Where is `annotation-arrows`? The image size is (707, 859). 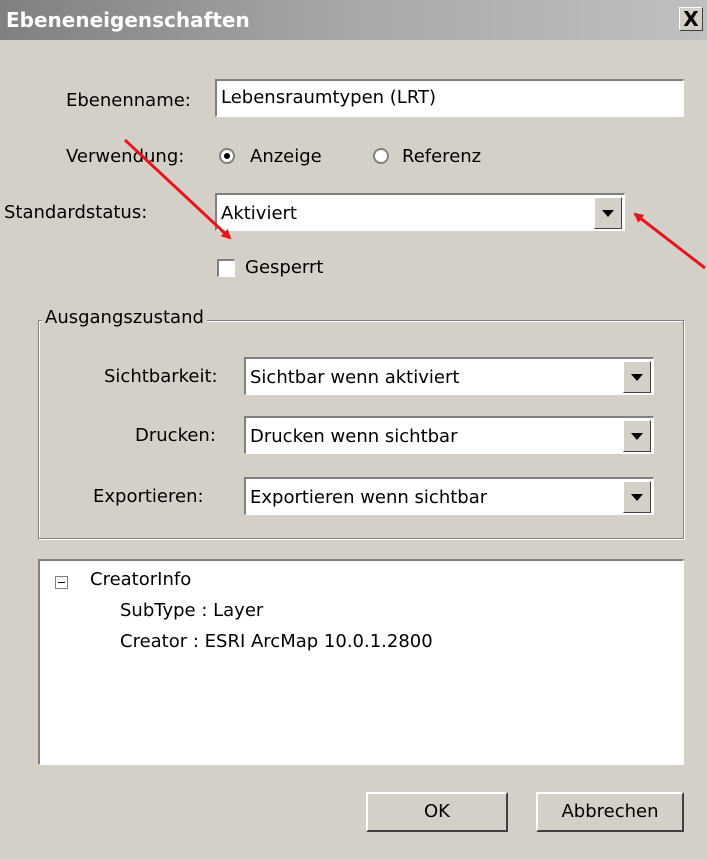 annotation-arrows is located at coordinates (414, 204).